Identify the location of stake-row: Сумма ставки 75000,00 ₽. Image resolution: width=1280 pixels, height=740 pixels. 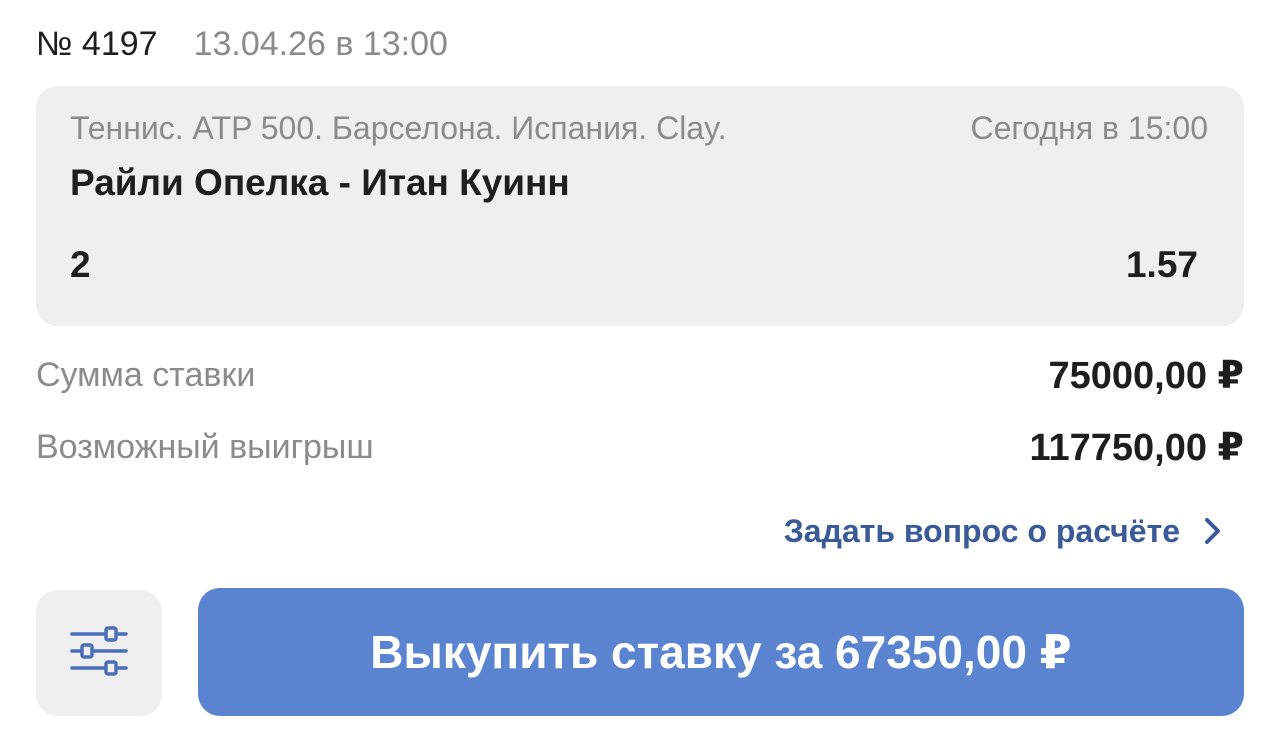
(640, 375).